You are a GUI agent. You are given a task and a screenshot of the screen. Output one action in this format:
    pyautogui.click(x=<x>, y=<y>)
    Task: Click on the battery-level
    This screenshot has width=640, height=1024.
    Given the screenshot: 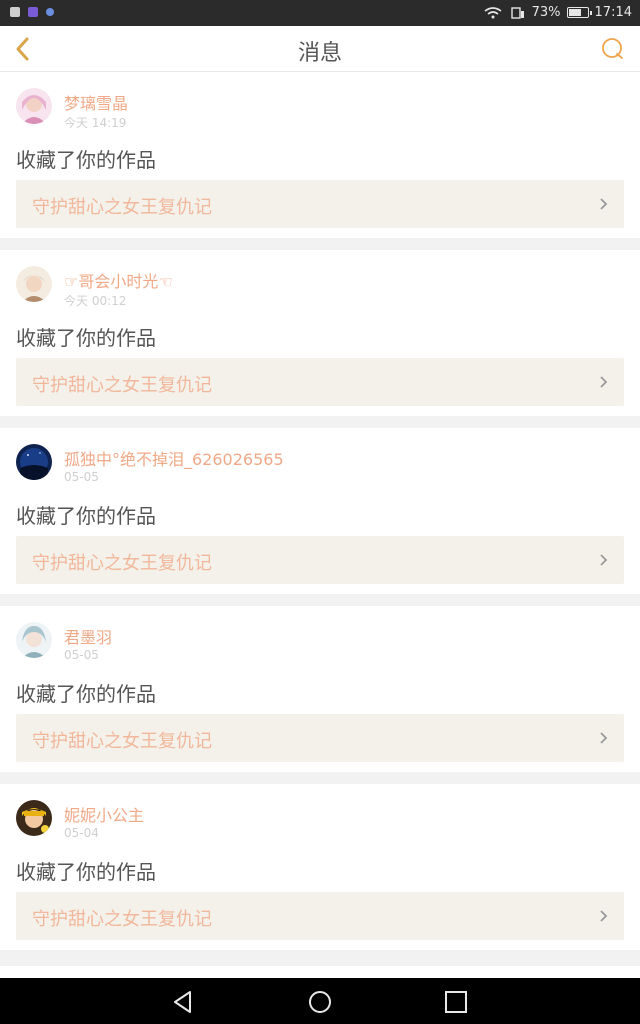 What is the action you would take?
    pyautogui.click(x=574, y=12)
    